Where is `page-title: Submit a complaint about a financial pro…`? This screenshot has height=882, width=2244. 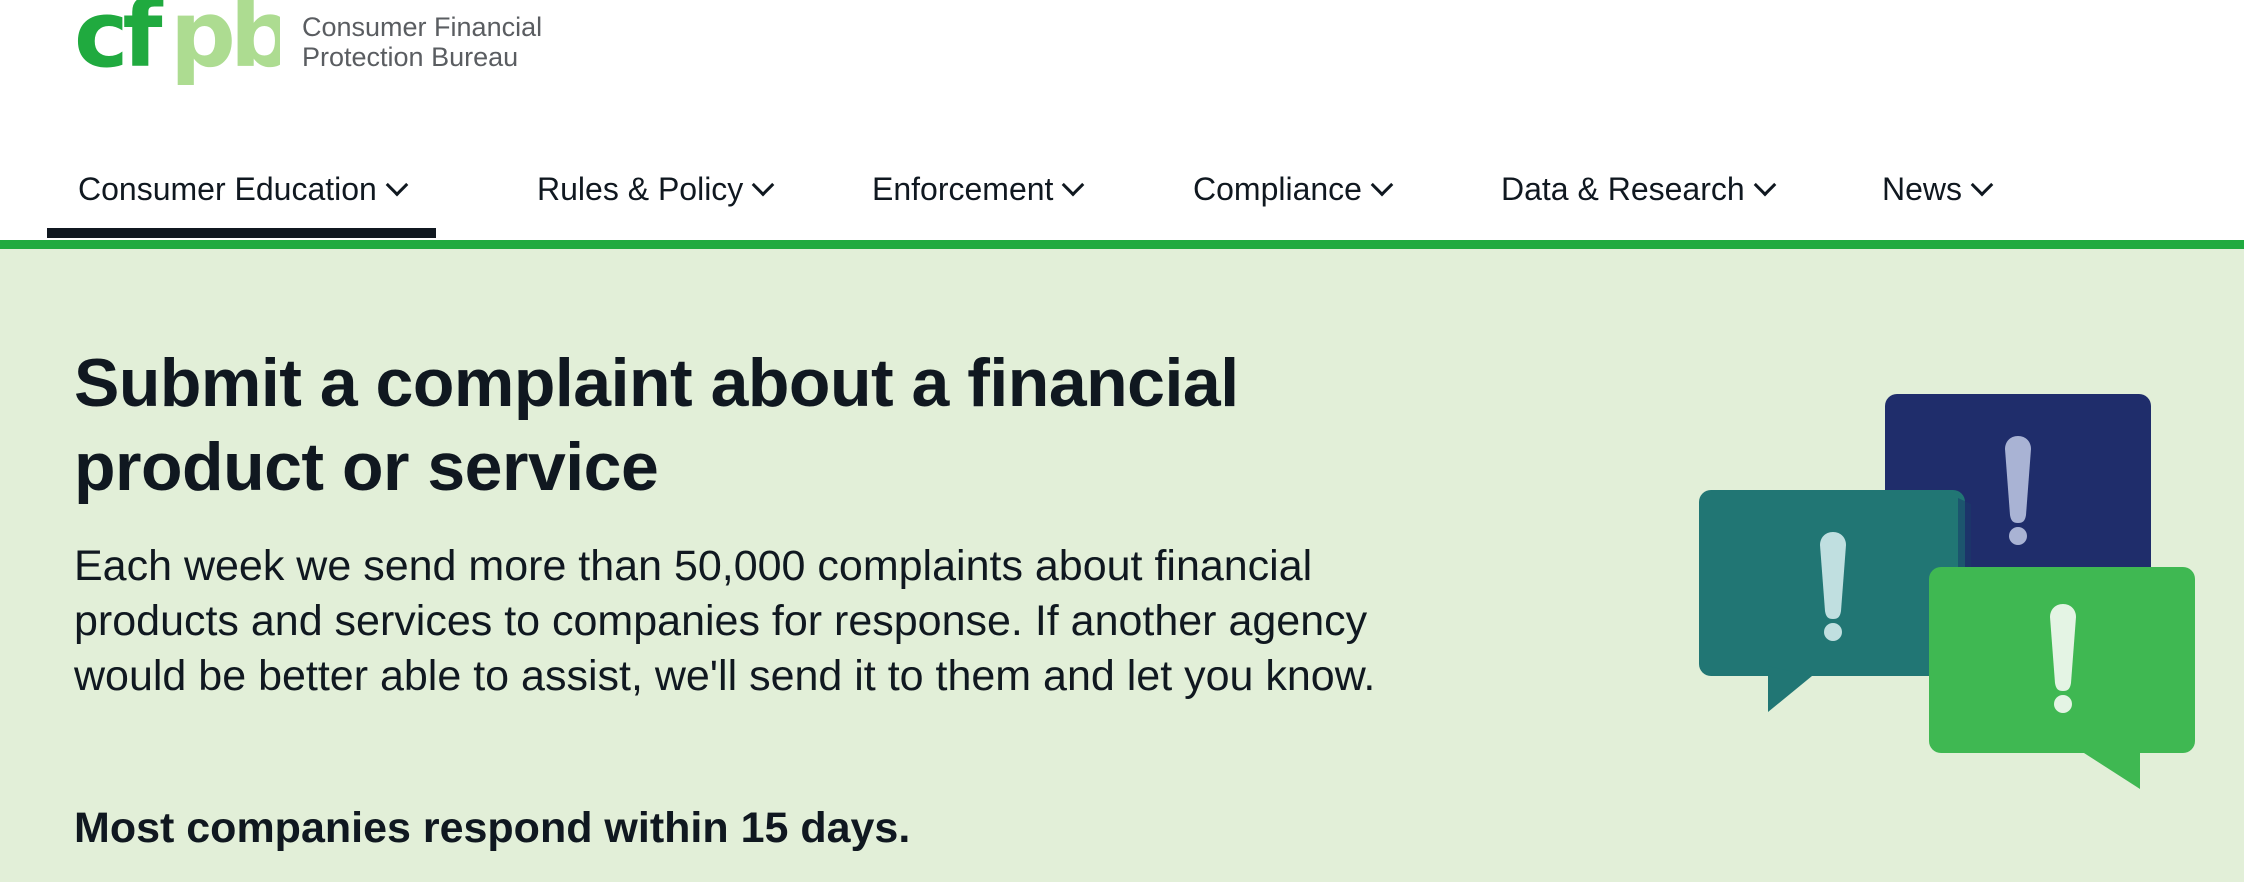 page-title: Submit a complaint about a financial pro… is located at coordinates (656, 425).